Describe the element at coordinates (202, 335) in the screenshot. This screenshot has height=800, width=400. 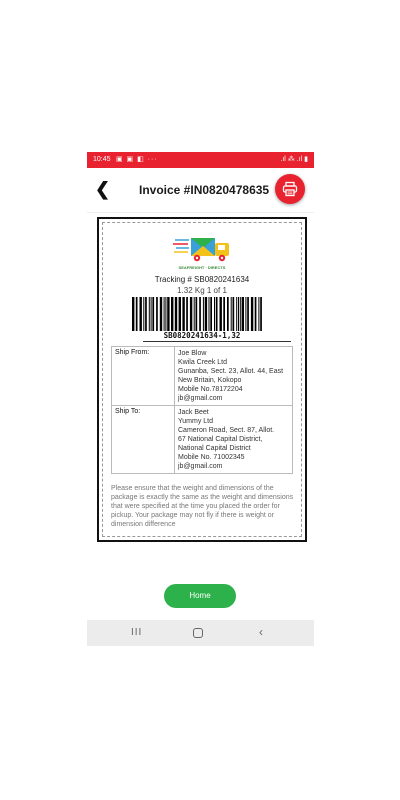
I see `barcode-text: SB0820241634-1,32` at that location.